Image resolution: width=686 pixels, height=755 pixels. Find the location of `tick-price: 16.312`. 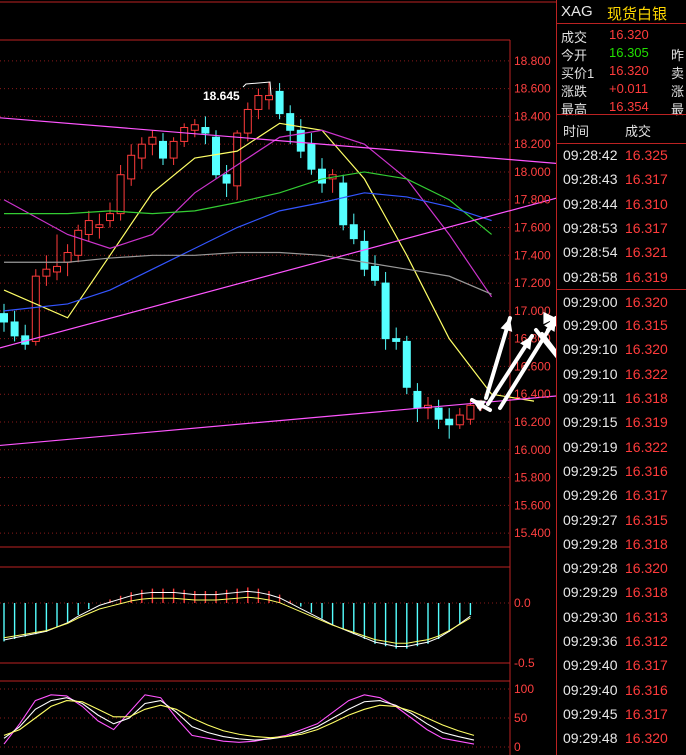

tick-price: 16.312 is located at coordinates (646, 641).